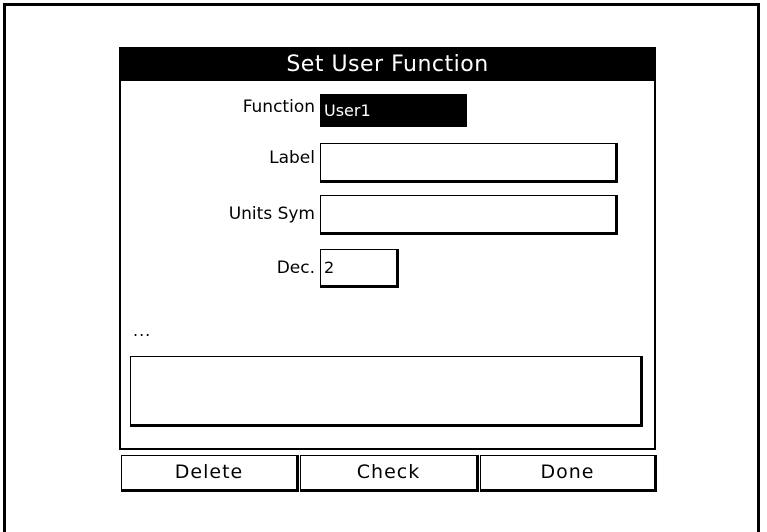 The image size is (767, 532). Describe the element at coordinates (469, 215) in the screenshot. I see `units-sym-input` at that location.